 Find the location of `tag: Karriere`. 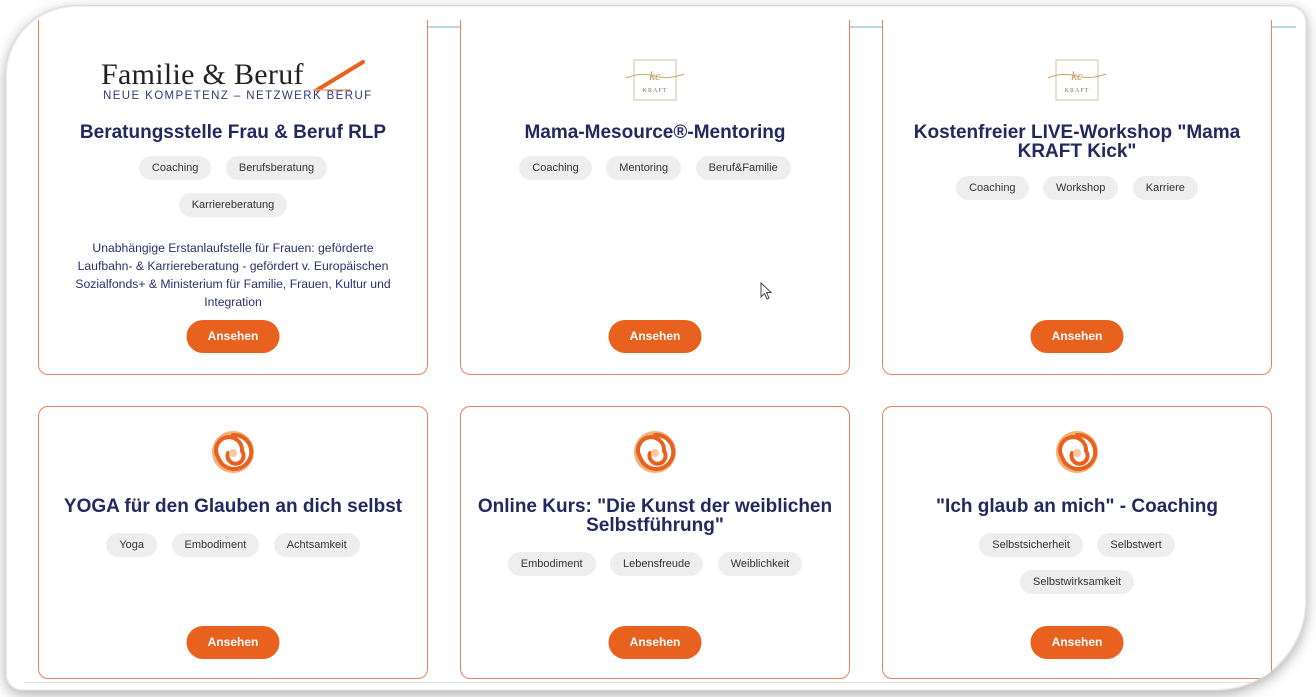

tag: Karriere is located at coordinates (1165, 188).